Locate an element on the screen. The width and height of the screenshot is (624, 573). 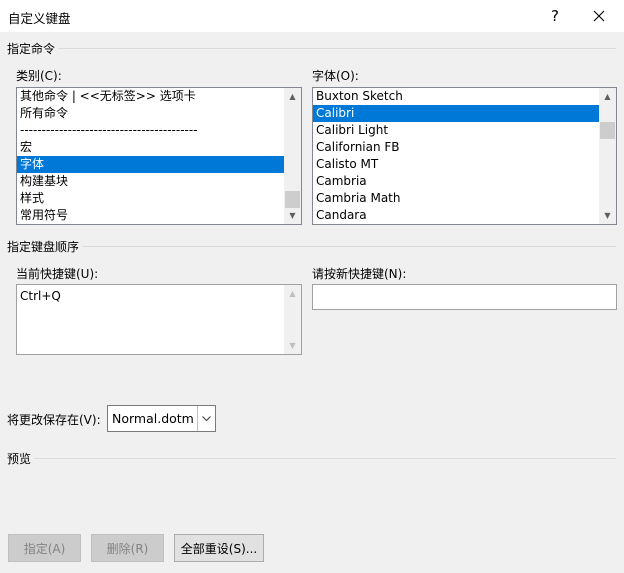
save-in-dropdown: Normal.dotm is located at coordinates (161, 418).